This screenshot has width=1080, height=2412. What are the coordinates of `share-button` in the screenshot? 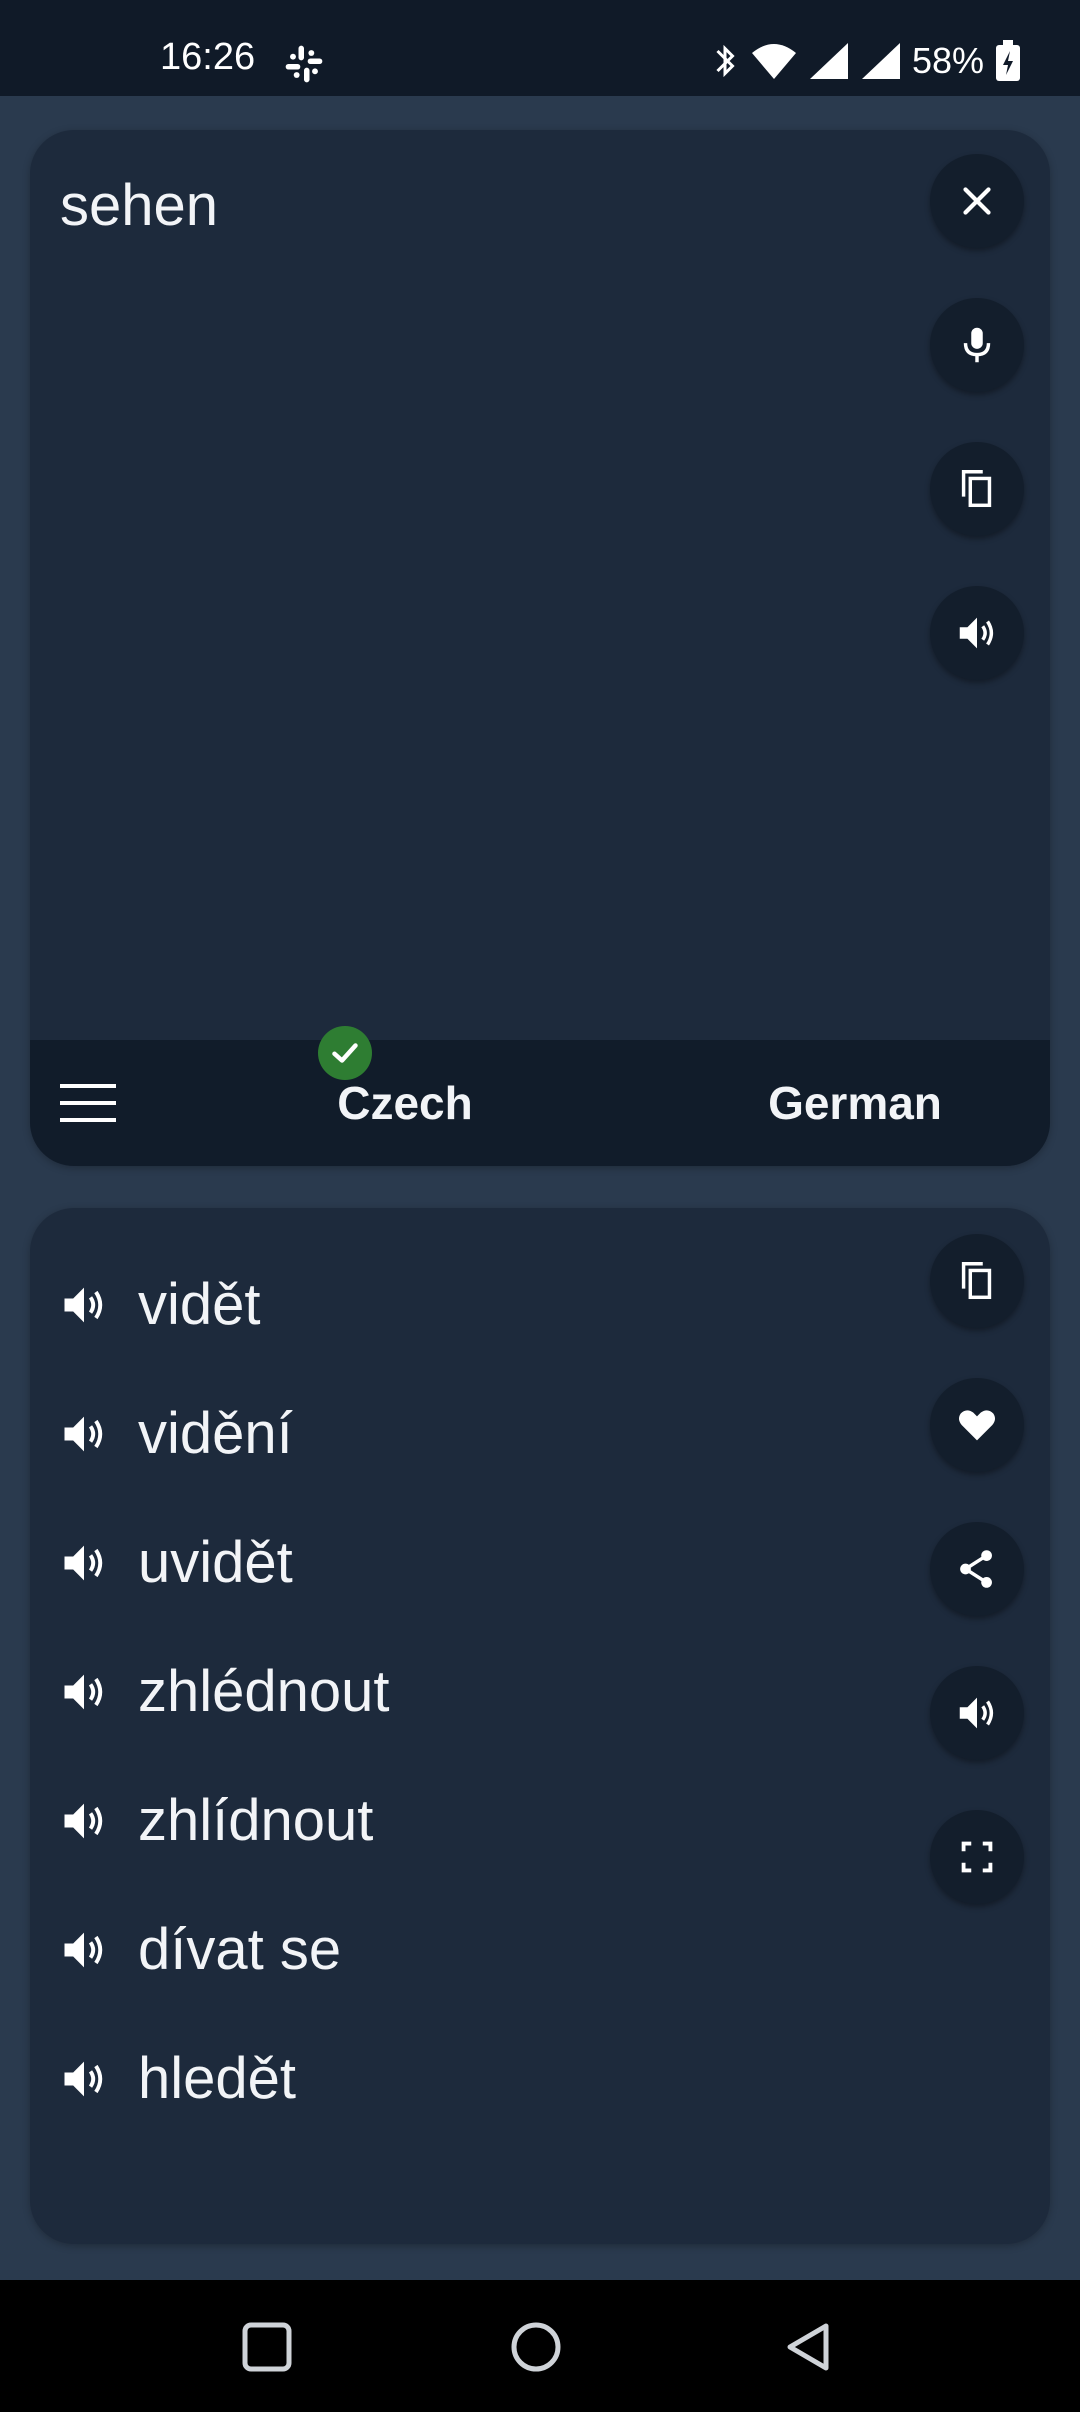 It's located at (977, 1569).